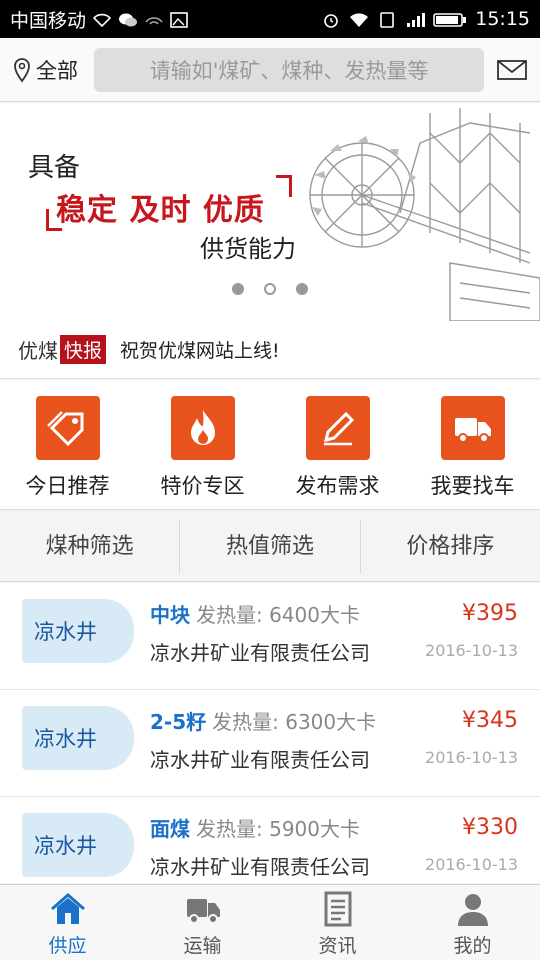 The width and height of the screenshot is (540, 960). Describe the element at coordinates (284, 186) in the screenshot. I see `banner-bracket-top-right` at that location.